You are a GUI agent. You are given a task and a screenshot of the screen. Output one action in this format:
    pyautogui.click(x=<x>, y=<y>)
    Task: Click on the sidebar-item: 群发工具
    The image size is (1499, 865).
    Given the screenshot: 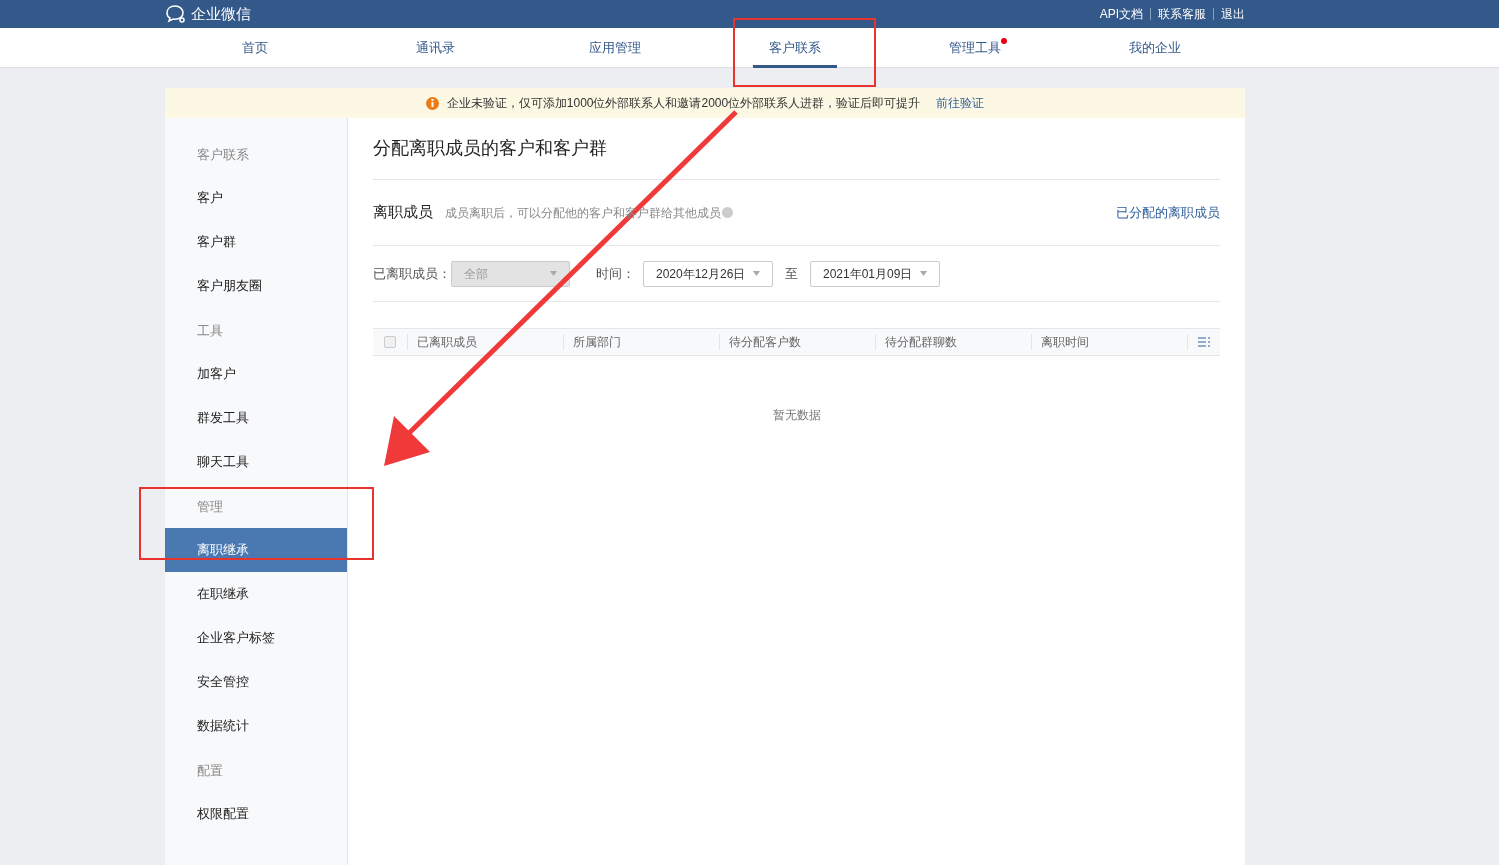 What is the action you would take?
    pyautogui.click(x=256, y=418)
    